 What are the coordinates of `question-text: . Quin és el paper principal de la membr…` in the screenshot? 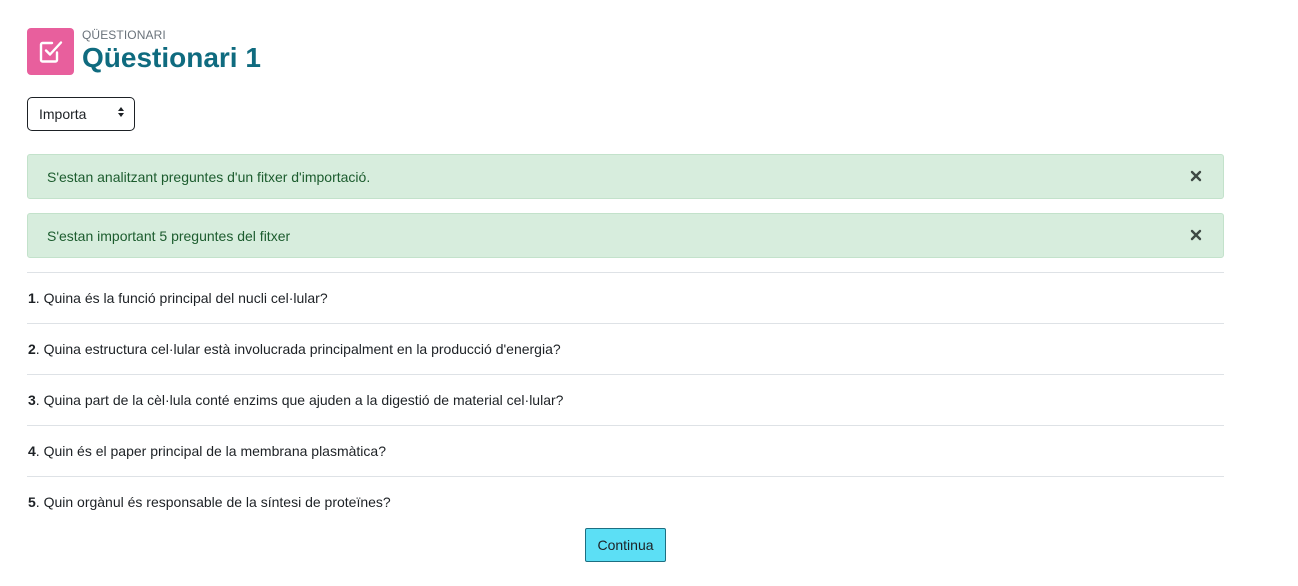 It's located at (210, 451).